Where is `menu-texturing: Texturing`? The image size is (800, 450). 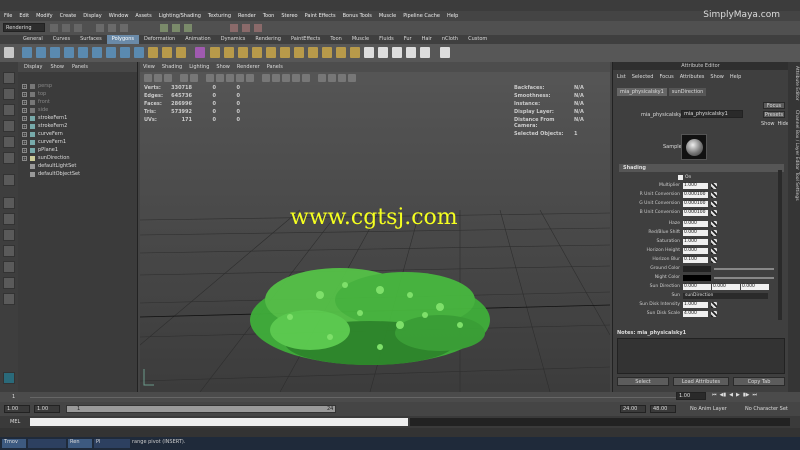
menu-texturing: Texturing is located at coordinates (219, 16).